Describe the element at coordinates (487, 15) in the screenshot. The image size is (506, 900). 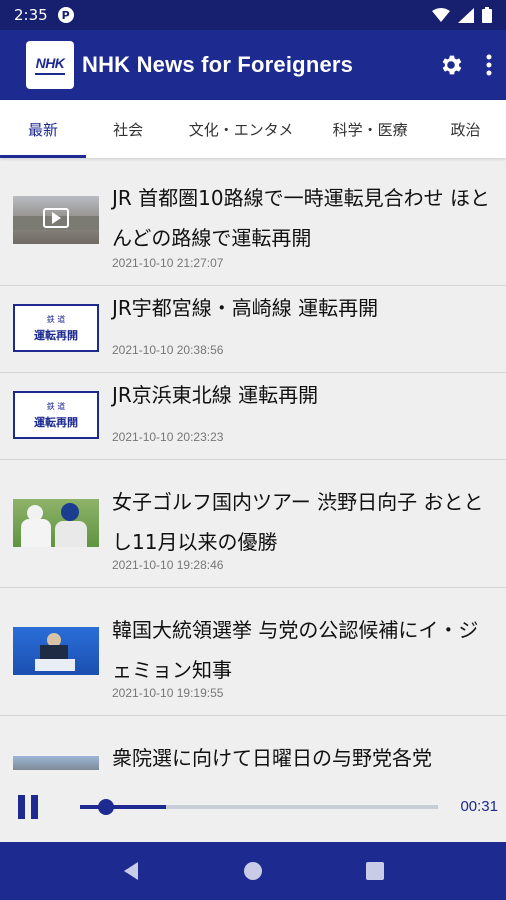
I see `battery-icon` at that location.